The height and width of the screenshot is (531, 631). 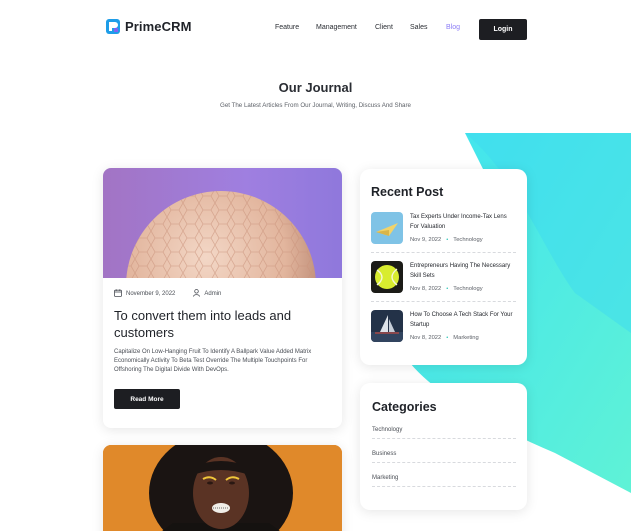 I want to click on nav-item-client: Client, so click(x=384, y=27).